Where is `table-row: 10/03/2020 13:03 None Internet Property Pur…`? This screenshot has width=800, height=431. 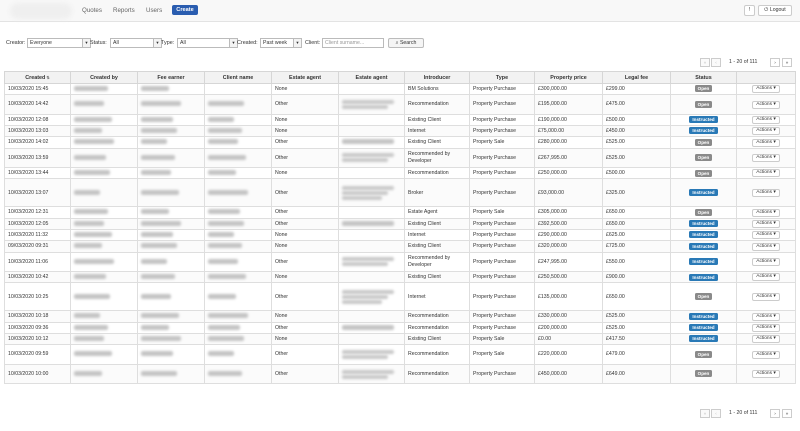
table-row: 10/03/2020 13:03 None Internet Property Pur… is located at coordinates (400, 131).